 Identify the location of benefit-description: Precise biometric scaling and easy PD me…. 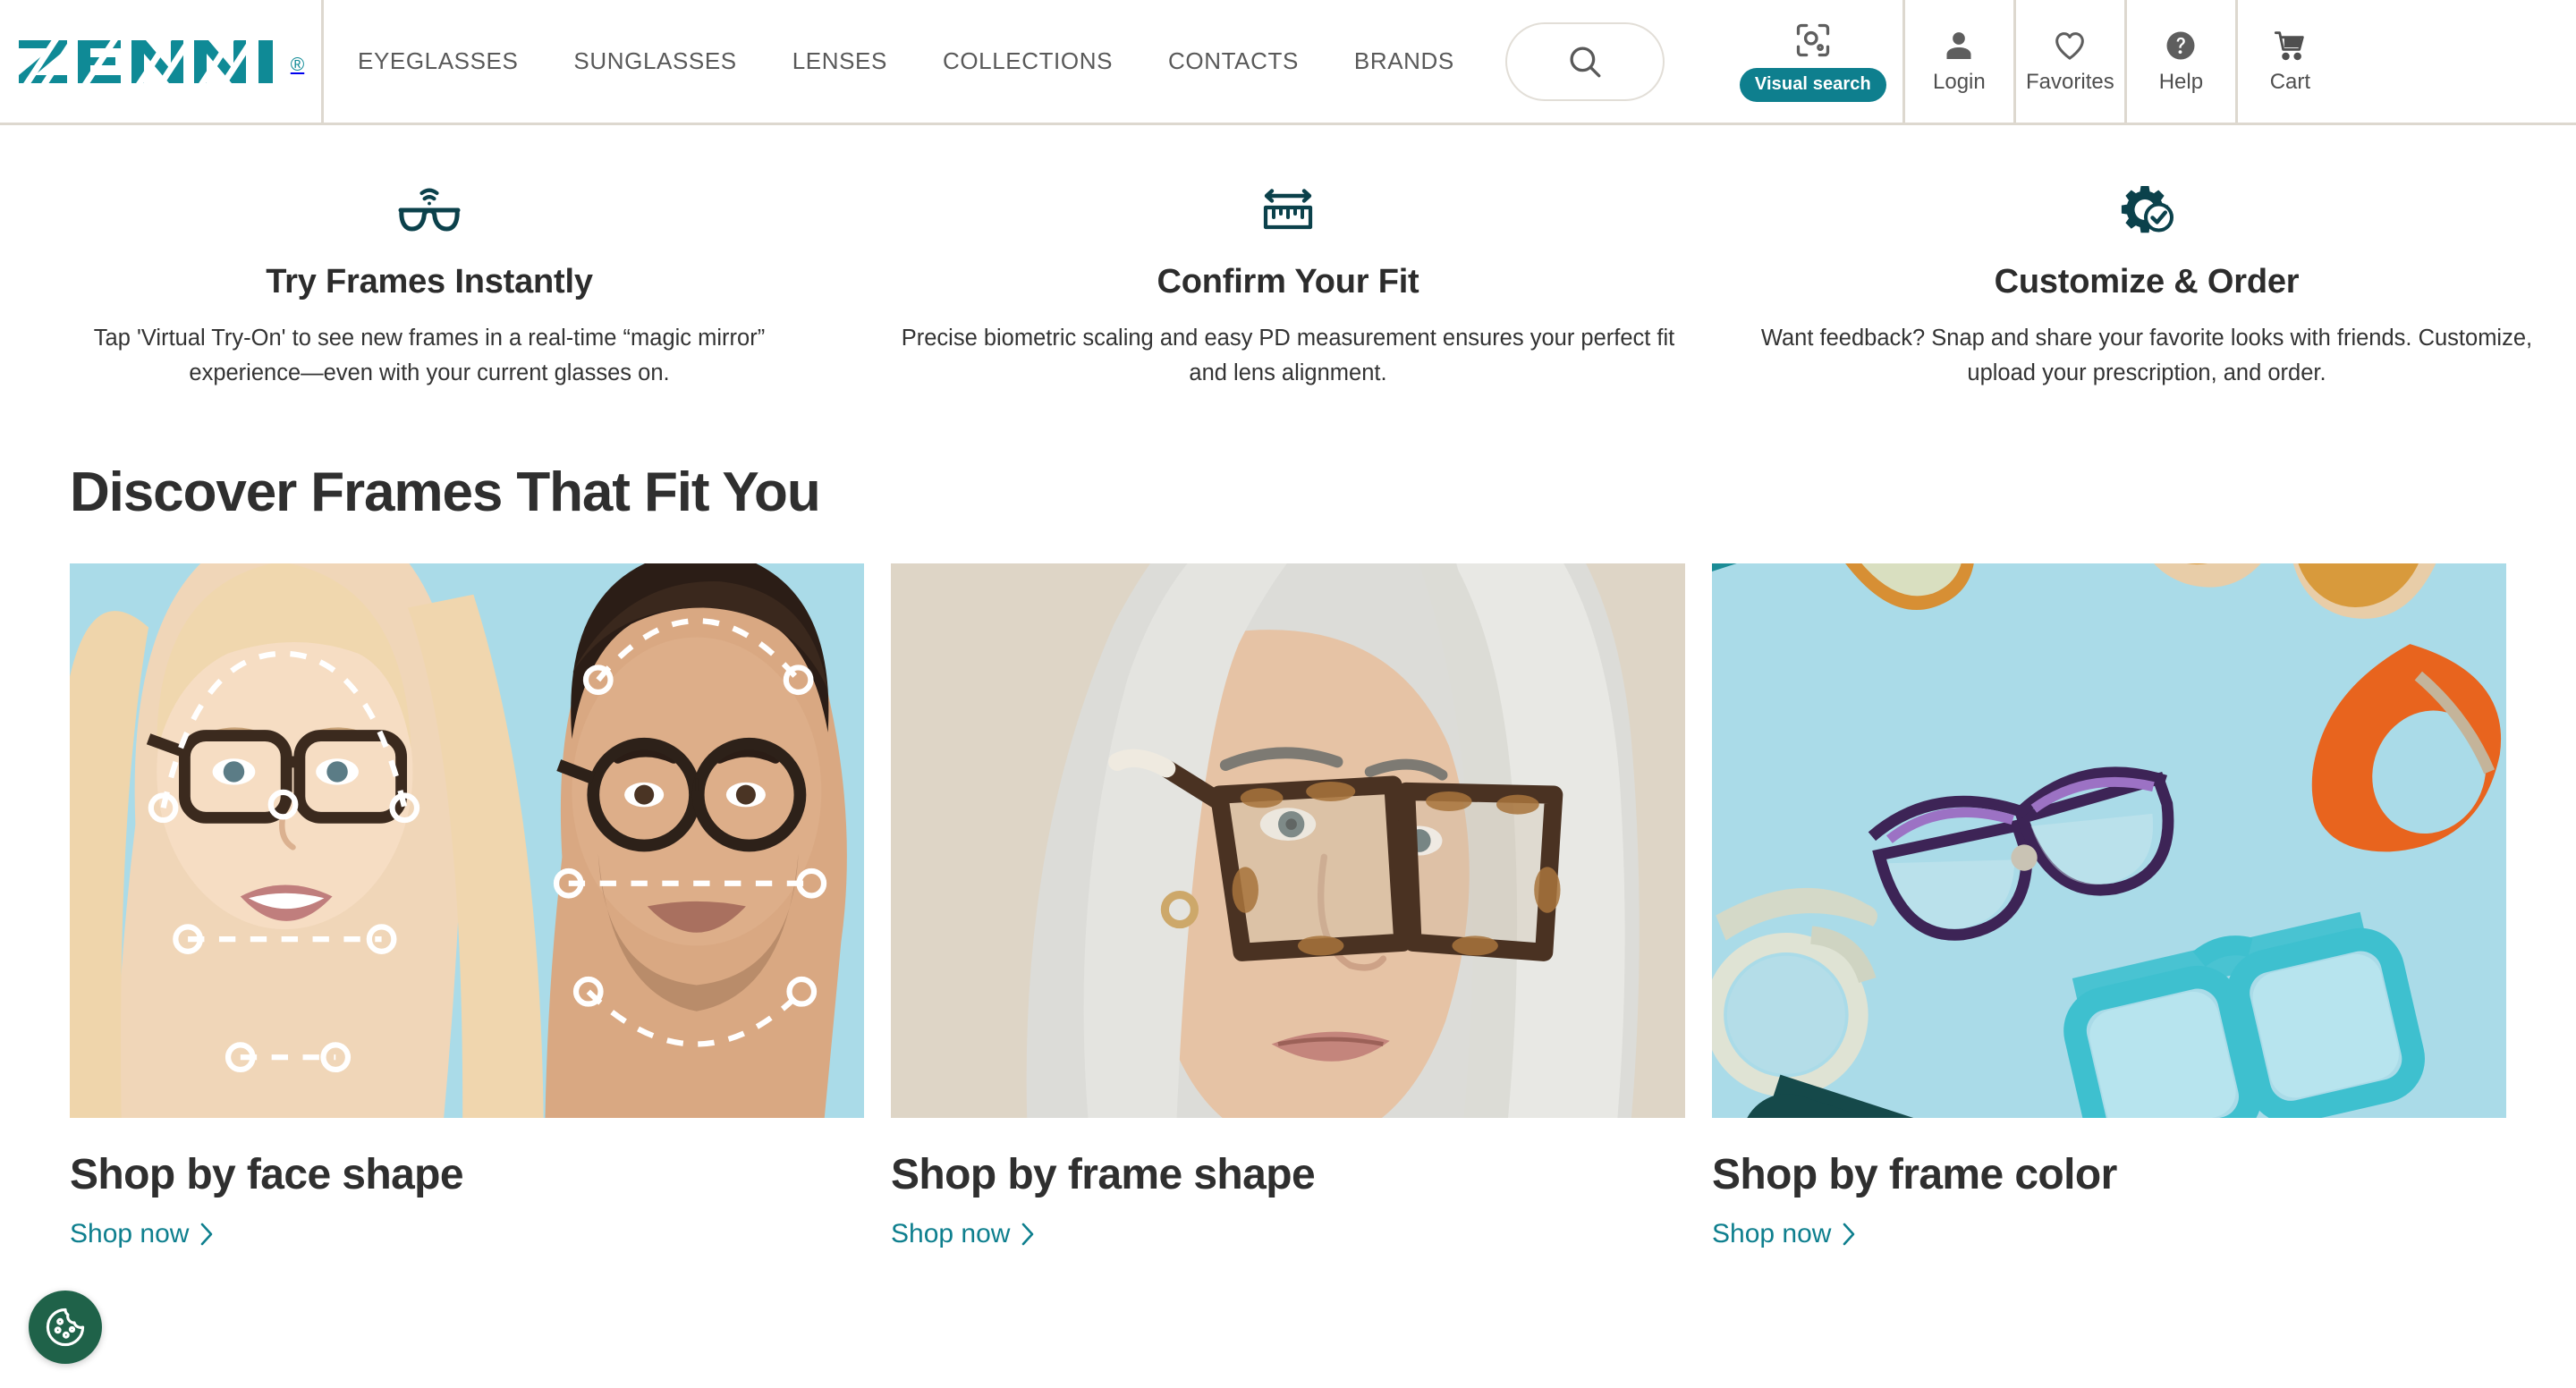
(1288, 356).